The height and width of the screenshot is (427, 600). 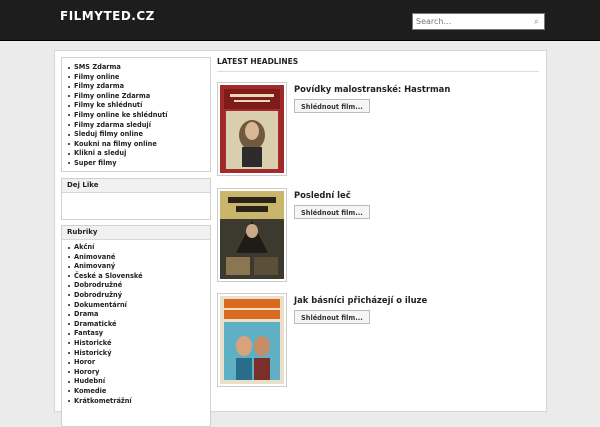 What do you see at coordinates (136, 402) in the screenshot?
I see `category-link: Krátkometrážní` at bounding box center [136, 402].